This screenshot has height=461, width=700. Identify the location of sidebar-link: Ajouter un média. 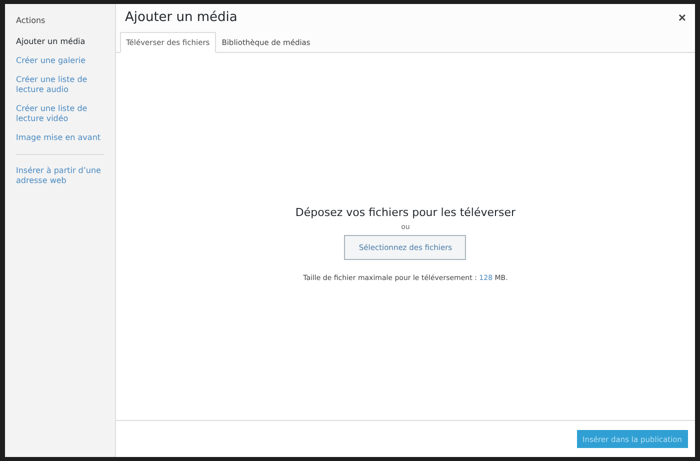
(65, 42).